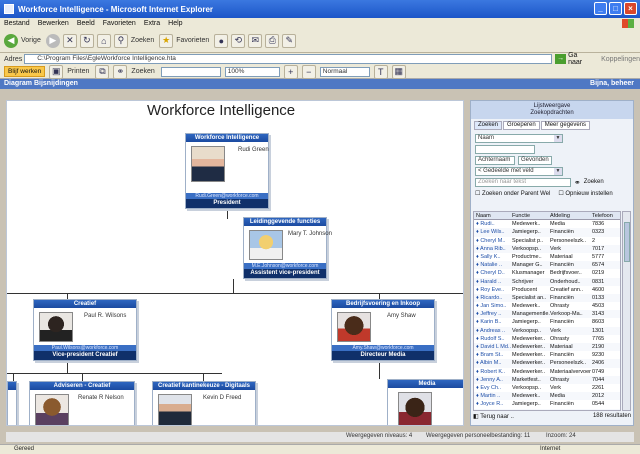 The height and width of the screenshot is (454, 640). Describe the element at coordinates (488, 125) in the screenshot. I see `tab-search: Zoeken` at that location.